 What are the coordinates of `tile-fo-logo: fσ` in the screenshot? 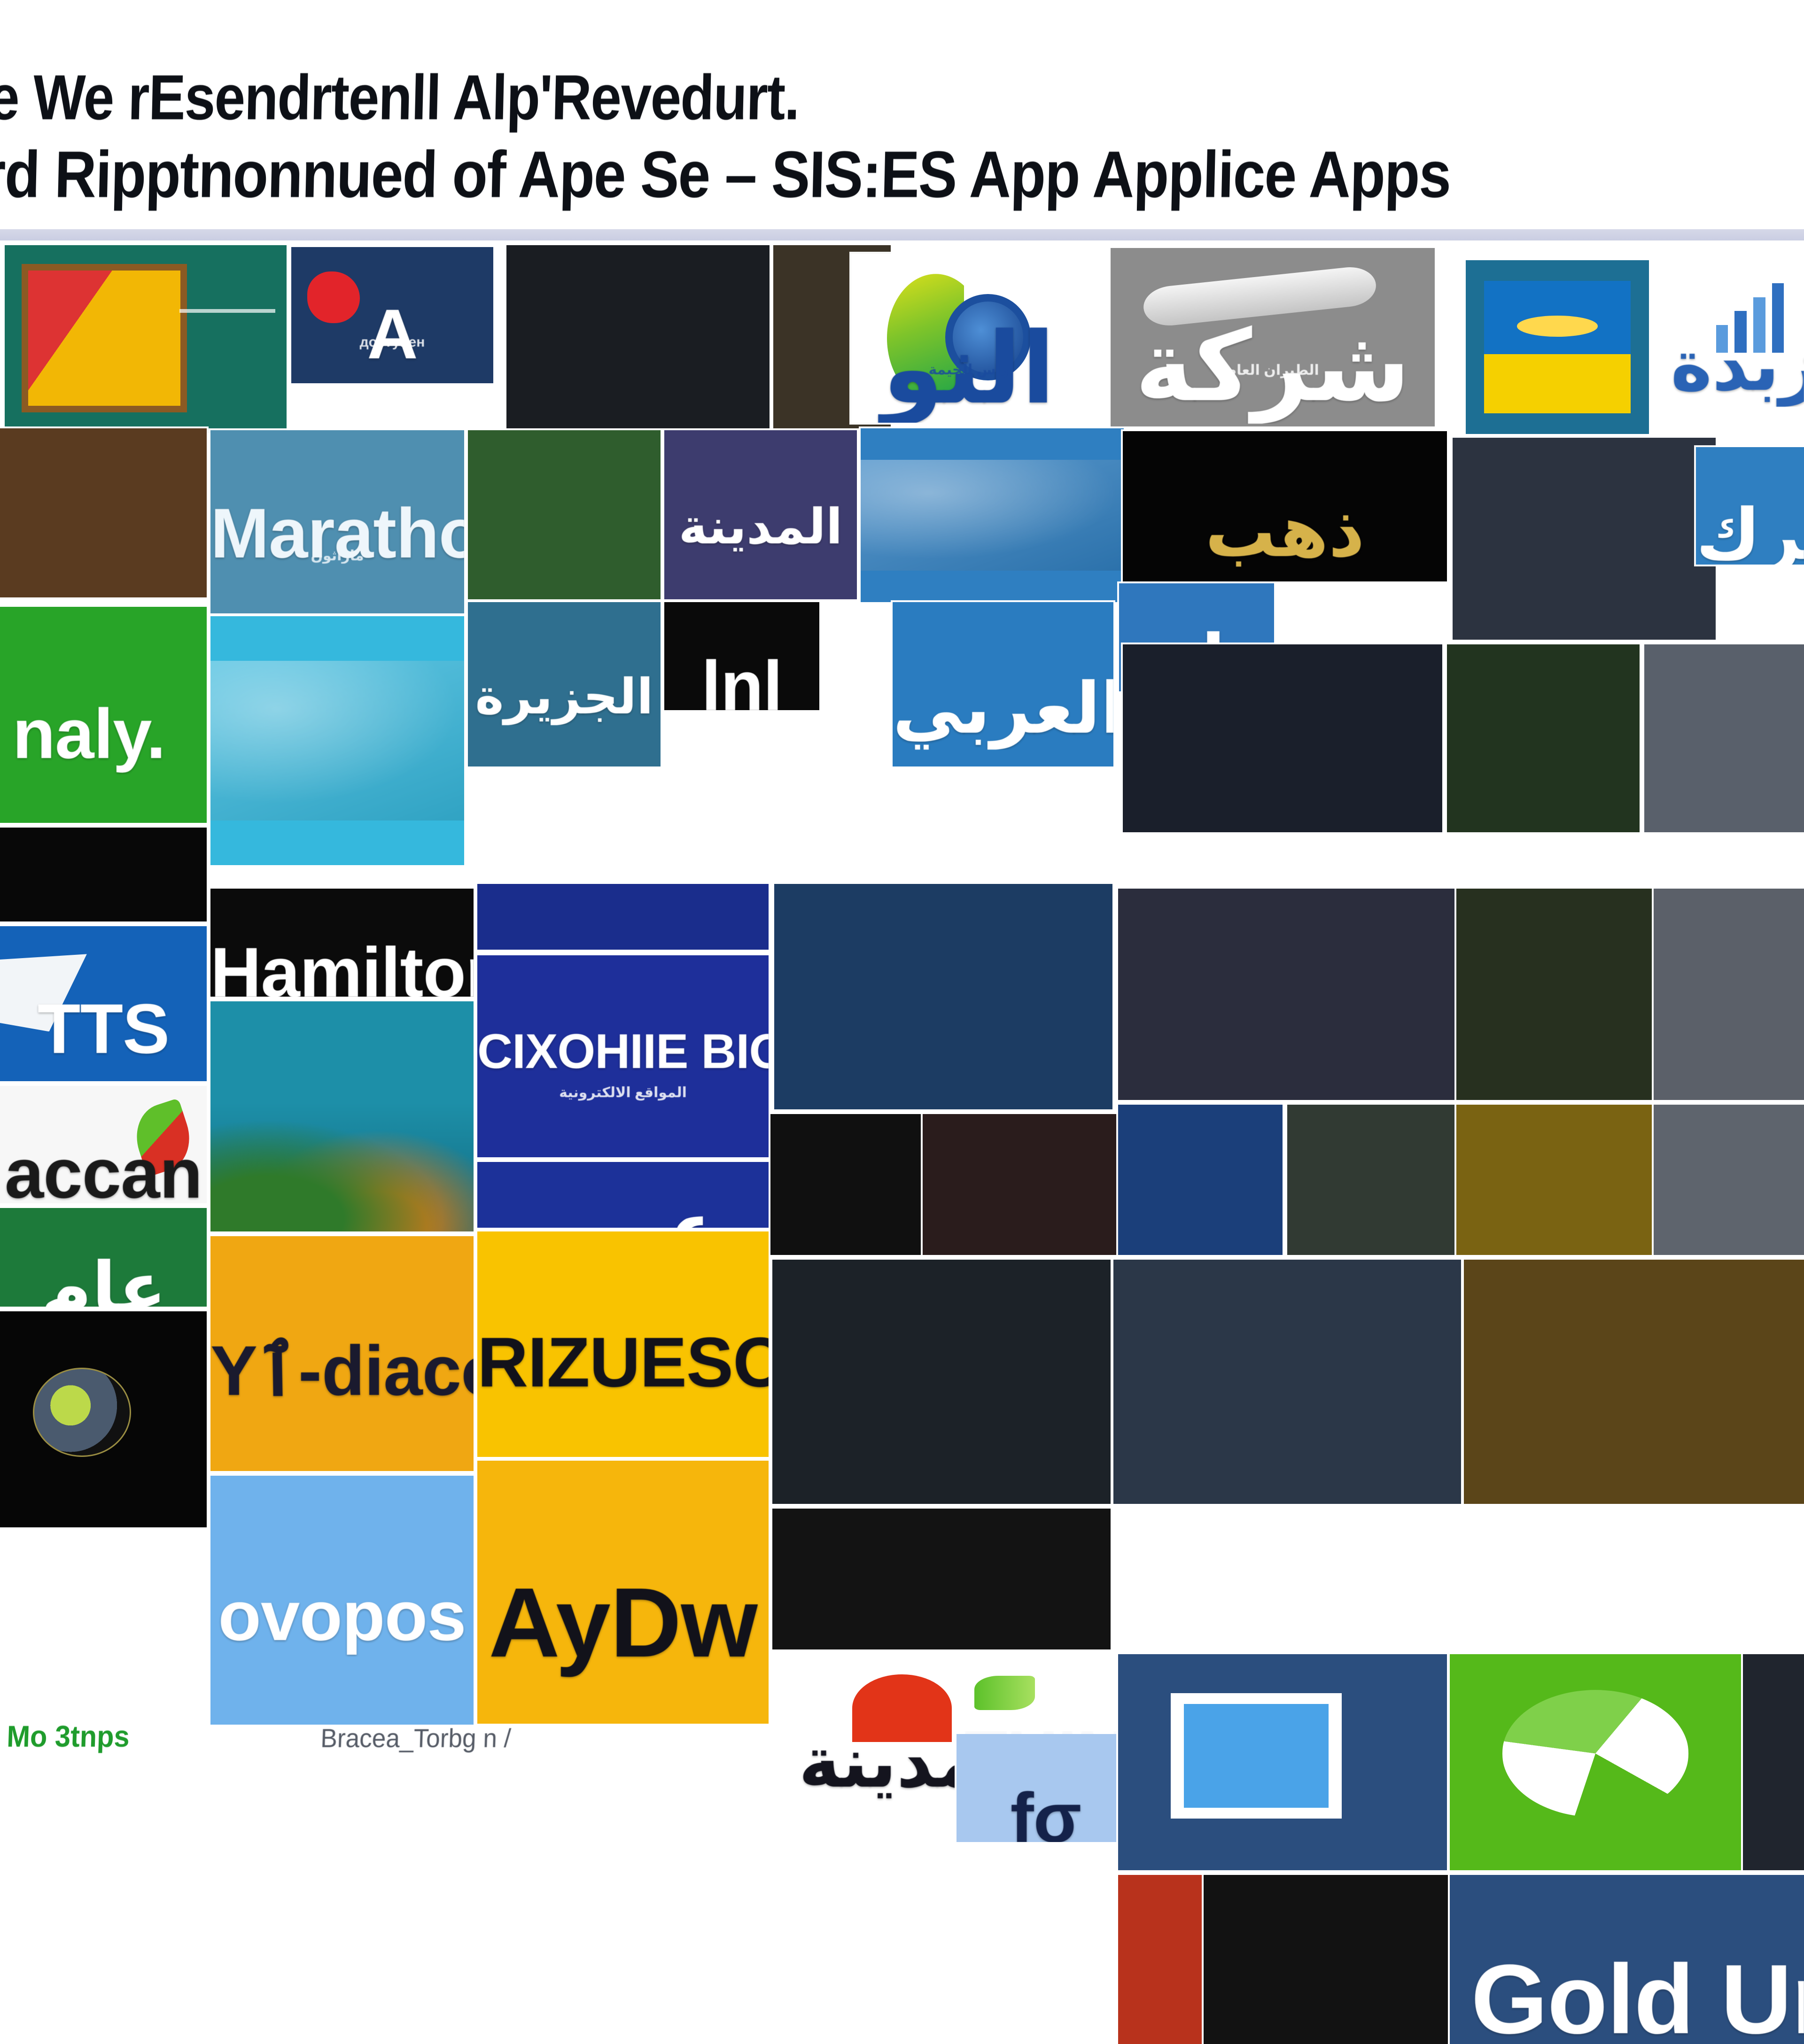 It's located at (1045, 1788).